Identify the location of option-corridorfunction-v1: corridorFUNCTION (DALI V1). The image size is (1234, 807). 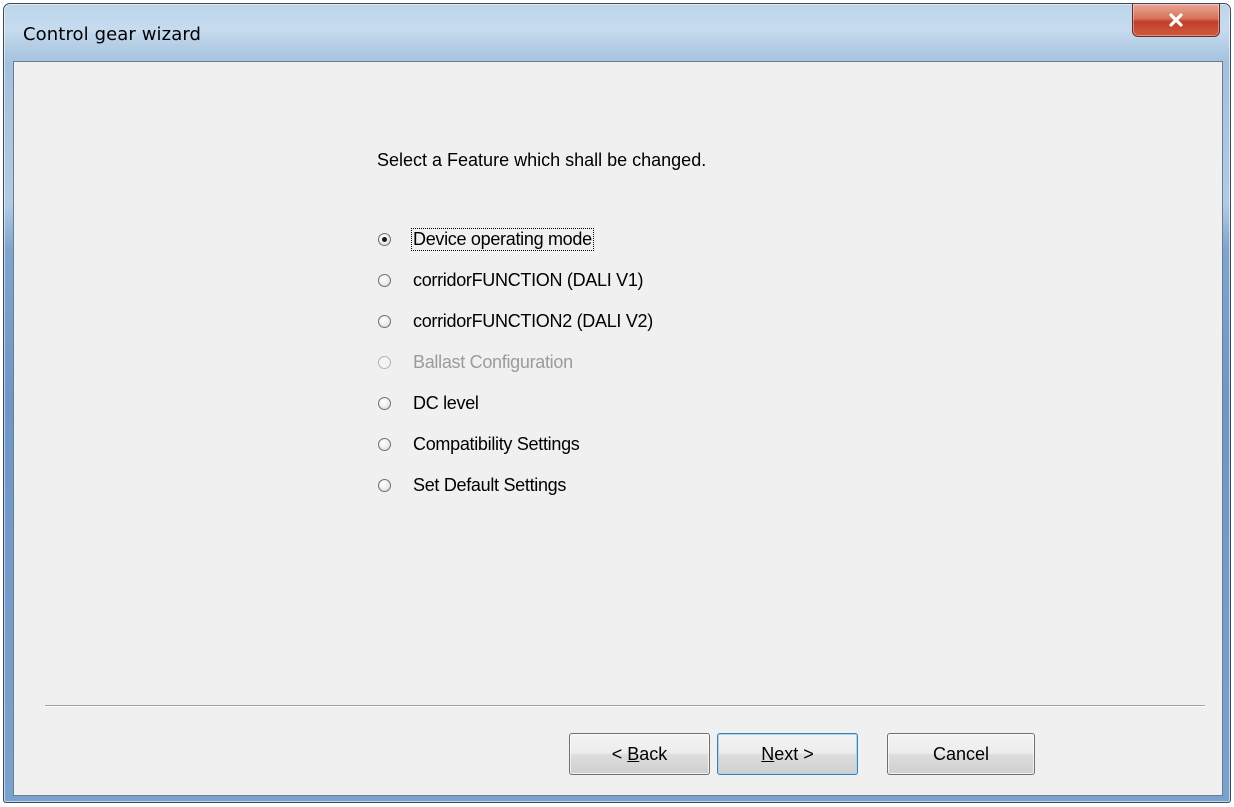
(511, 280).